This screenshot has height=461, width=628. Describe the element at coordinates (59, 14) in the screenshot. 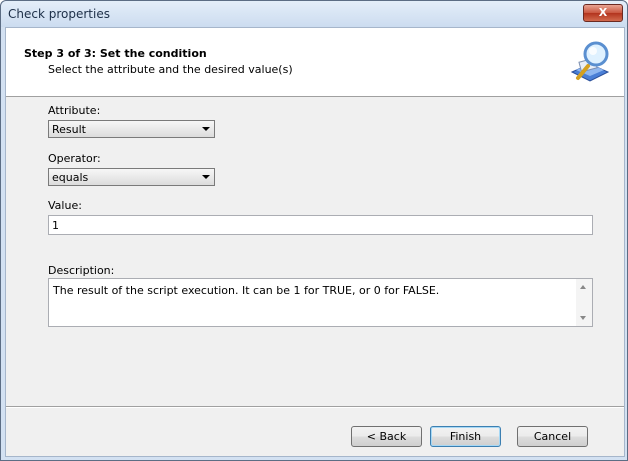

I see `window-title: Check properties` at that location.